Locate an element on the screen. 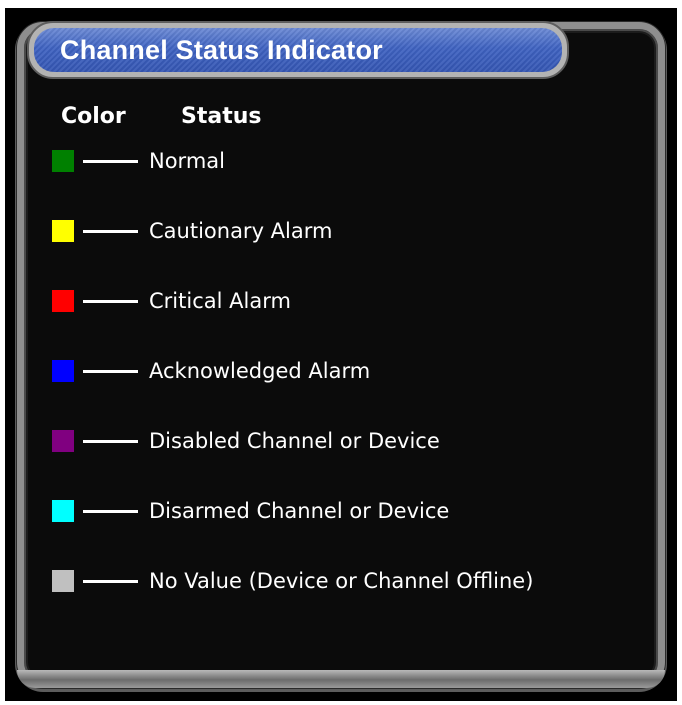 The width and height of the screenshot is (682, 705). color-swatch-no-value is located at coordinates (63, 581).